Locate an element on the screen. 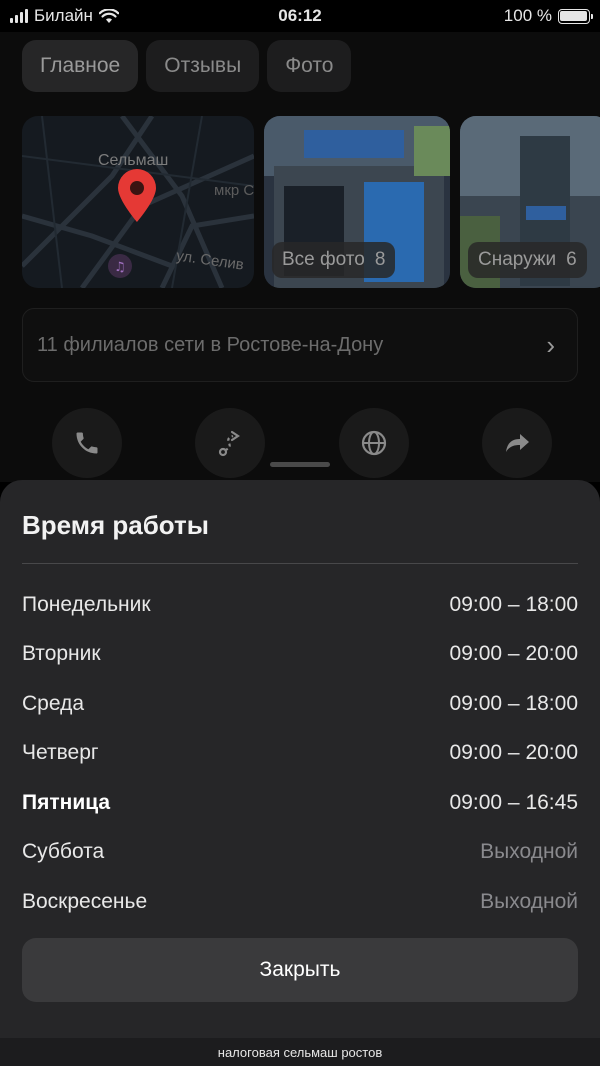 The width and height of the screenshot is (600, 1066). hours-row-sunday: Воскресенье Выходной is located at coordinates (300, 902).